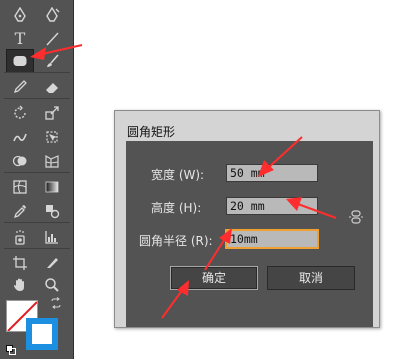  Describe the element at coordinates (20, 187) in the screenshot. I see `mesh-tool-icon` at that location.